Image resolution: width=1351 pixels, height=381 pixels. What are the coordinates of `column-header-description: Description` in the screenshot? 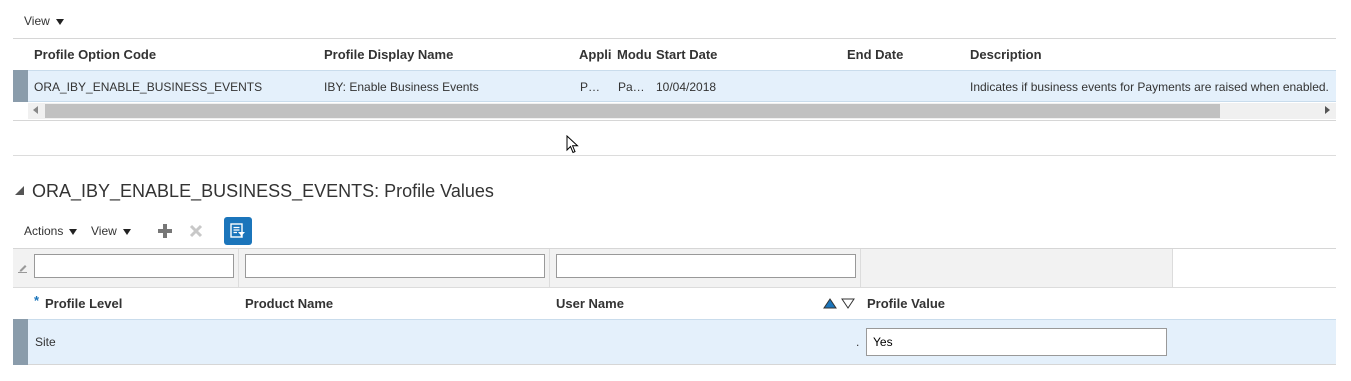 It's located at (1006, 54).